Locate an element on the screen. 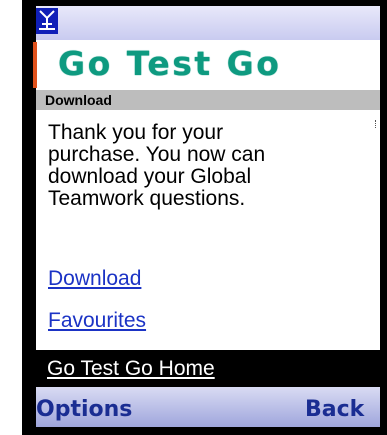 This screenshot has width=387, height=435. device-bezel-bottom is located at coordinates (208, 431).